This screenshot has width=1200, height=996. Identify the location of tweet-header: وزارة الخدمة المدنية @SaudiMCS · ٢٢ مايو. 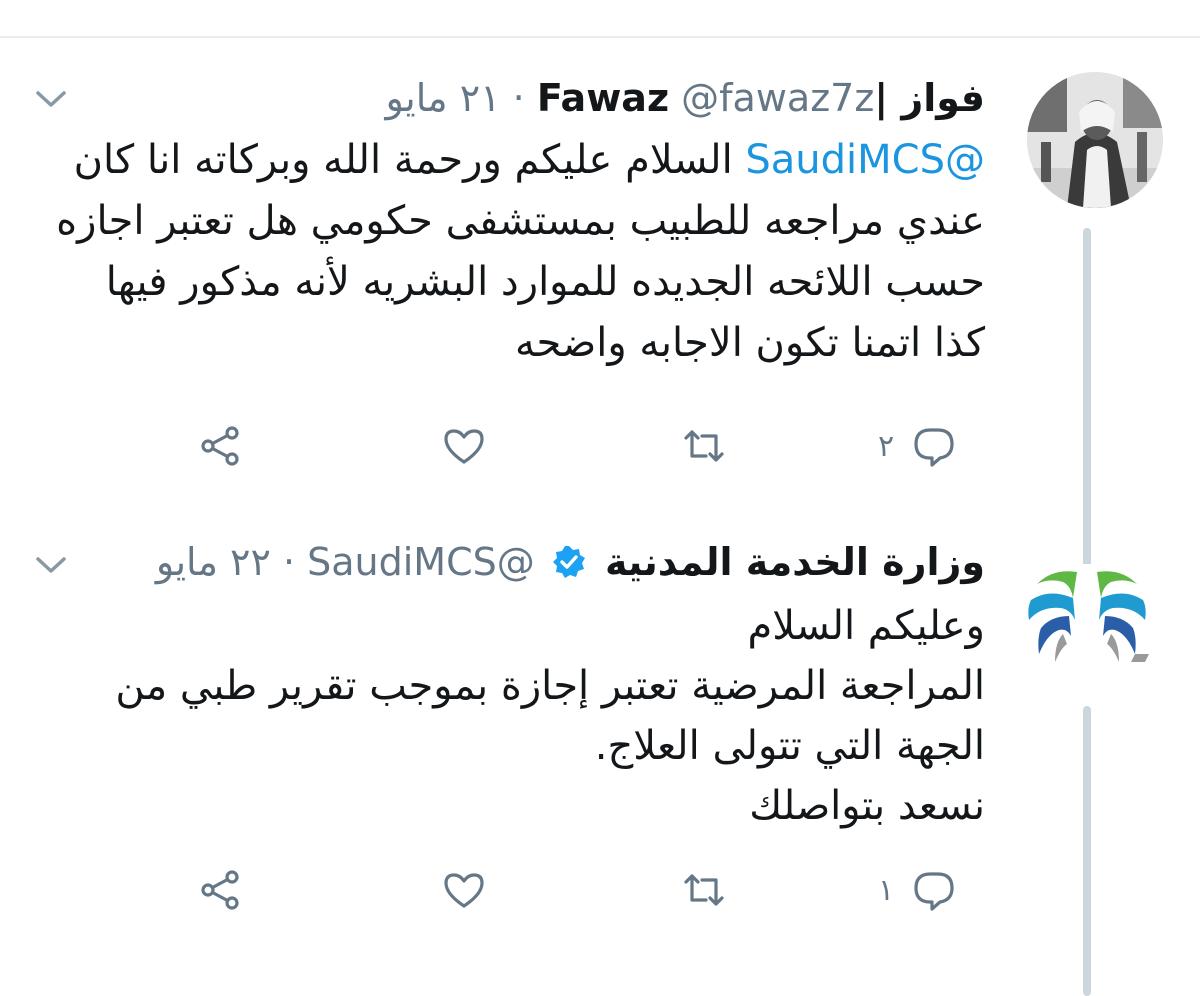
(570, 562).